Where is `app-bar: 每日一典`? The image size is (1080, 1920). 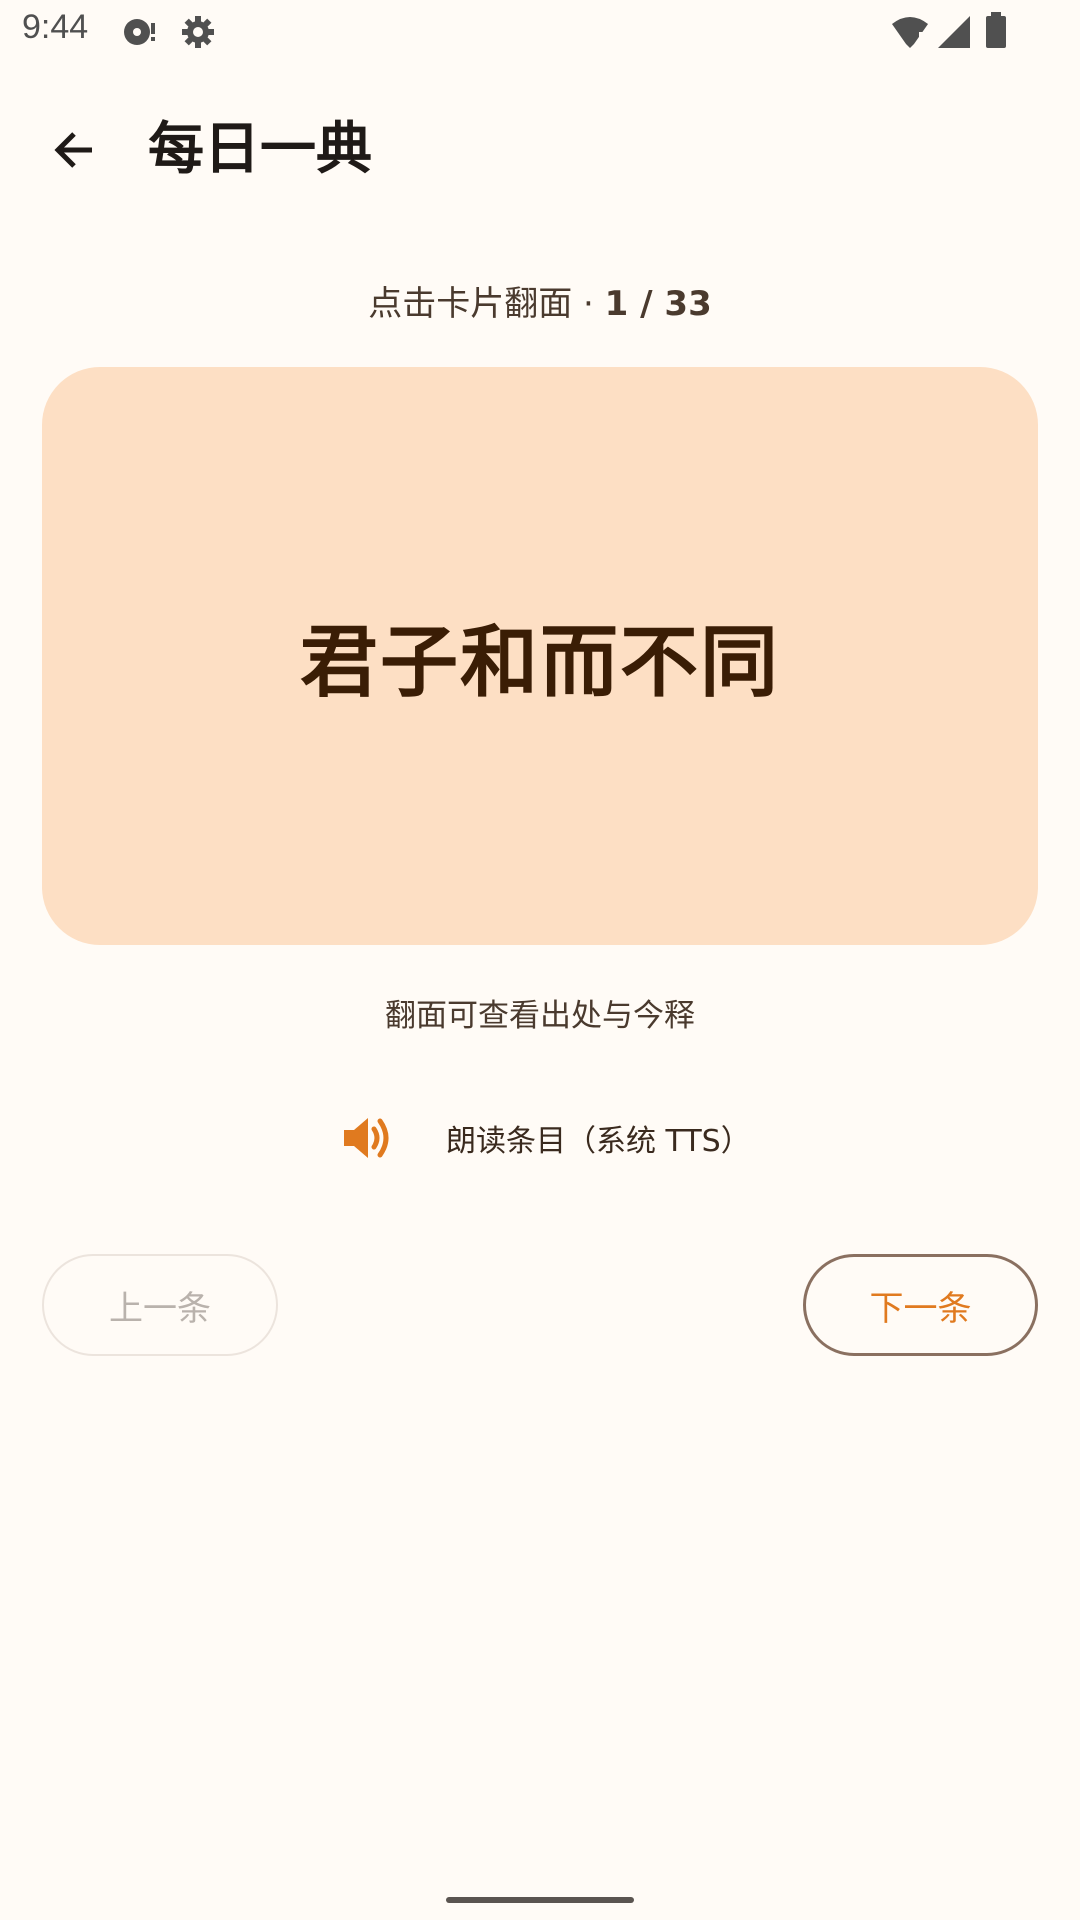 app-bar: 每日一典 is located at coordinates (540, 150).